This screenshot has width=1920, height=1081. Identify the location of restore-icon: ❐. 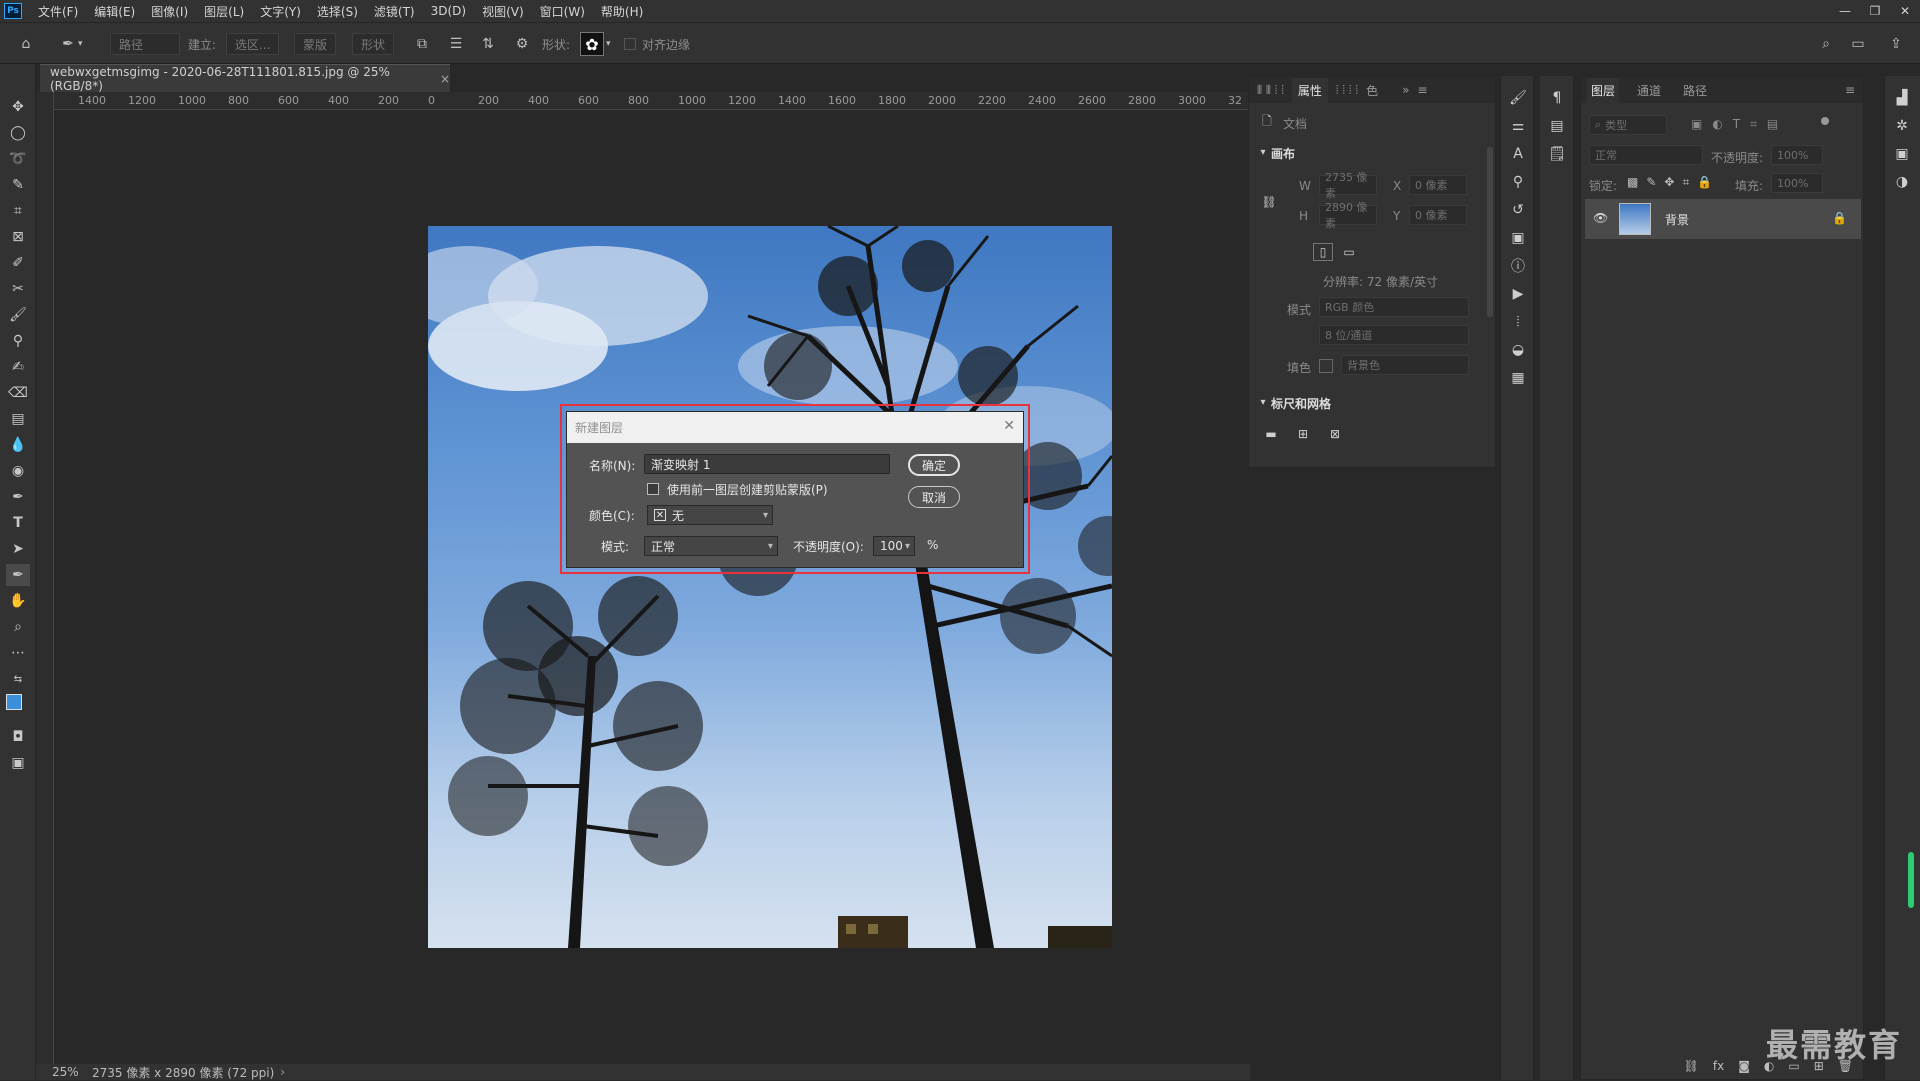
(1875, 11).